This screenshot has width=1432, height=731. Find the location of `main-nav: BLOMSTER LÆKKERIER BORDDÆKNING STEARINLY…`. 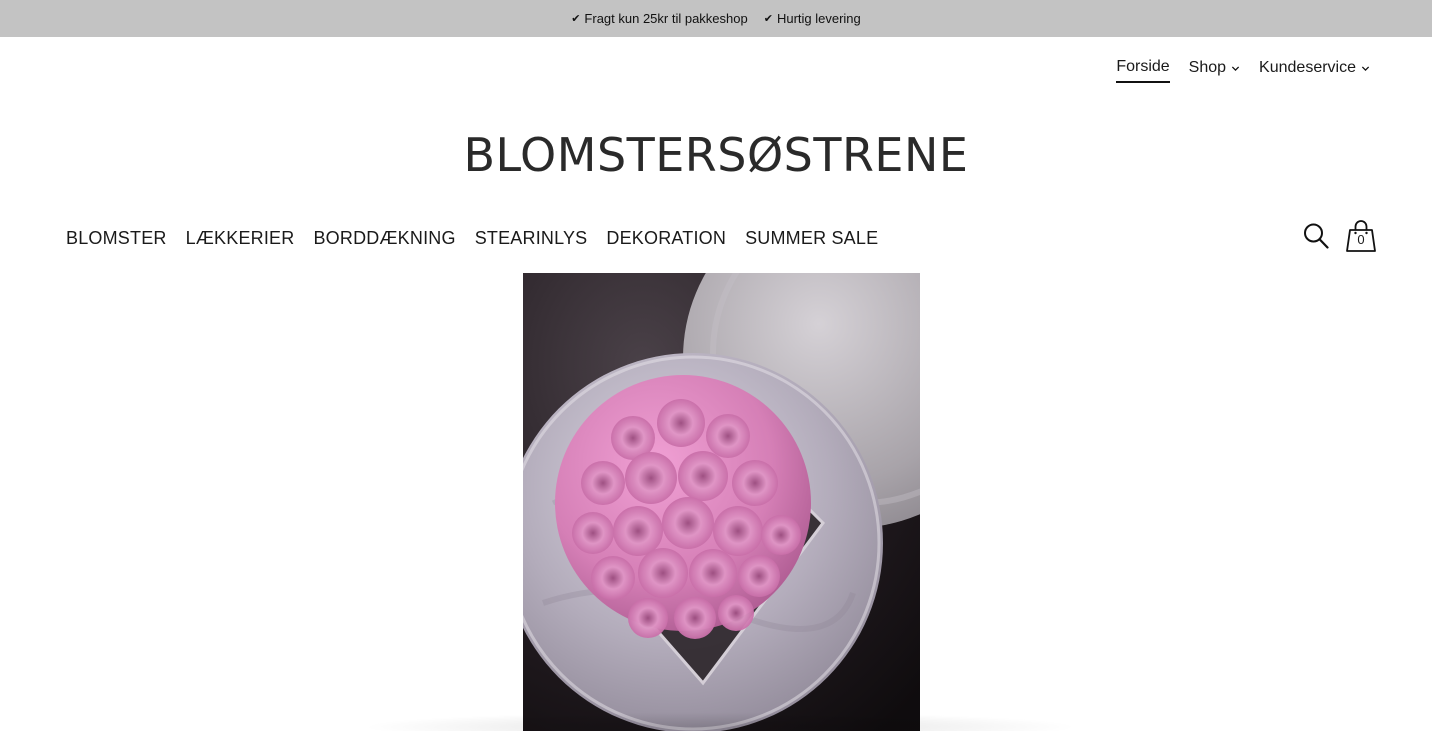

main-nav: BLOMSTER LÆKKERIER BORDDÆKNING STEARINLY… is located at coordinates (472, 238).